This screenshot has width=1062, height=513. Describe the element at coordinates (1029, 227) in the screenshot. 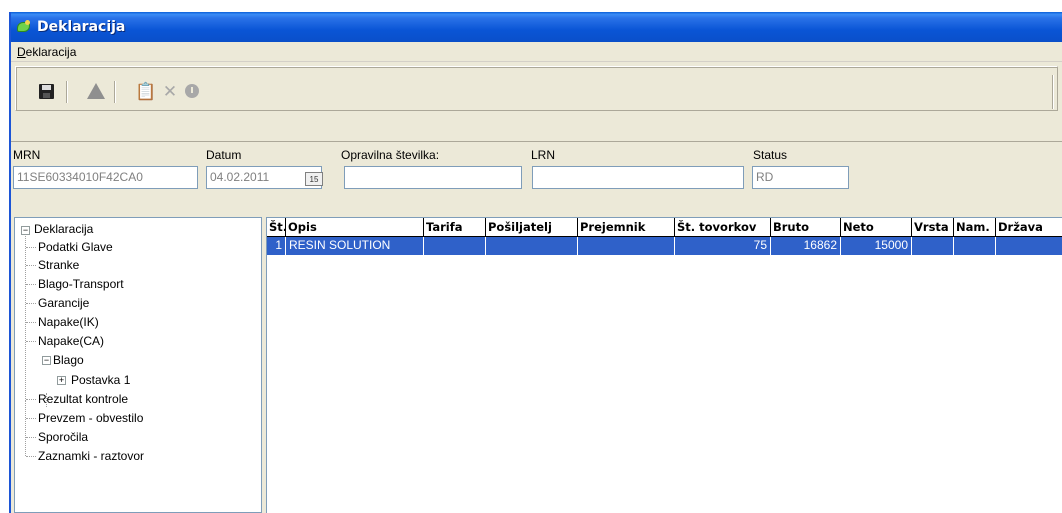

I see `column-header: Država` at that location.